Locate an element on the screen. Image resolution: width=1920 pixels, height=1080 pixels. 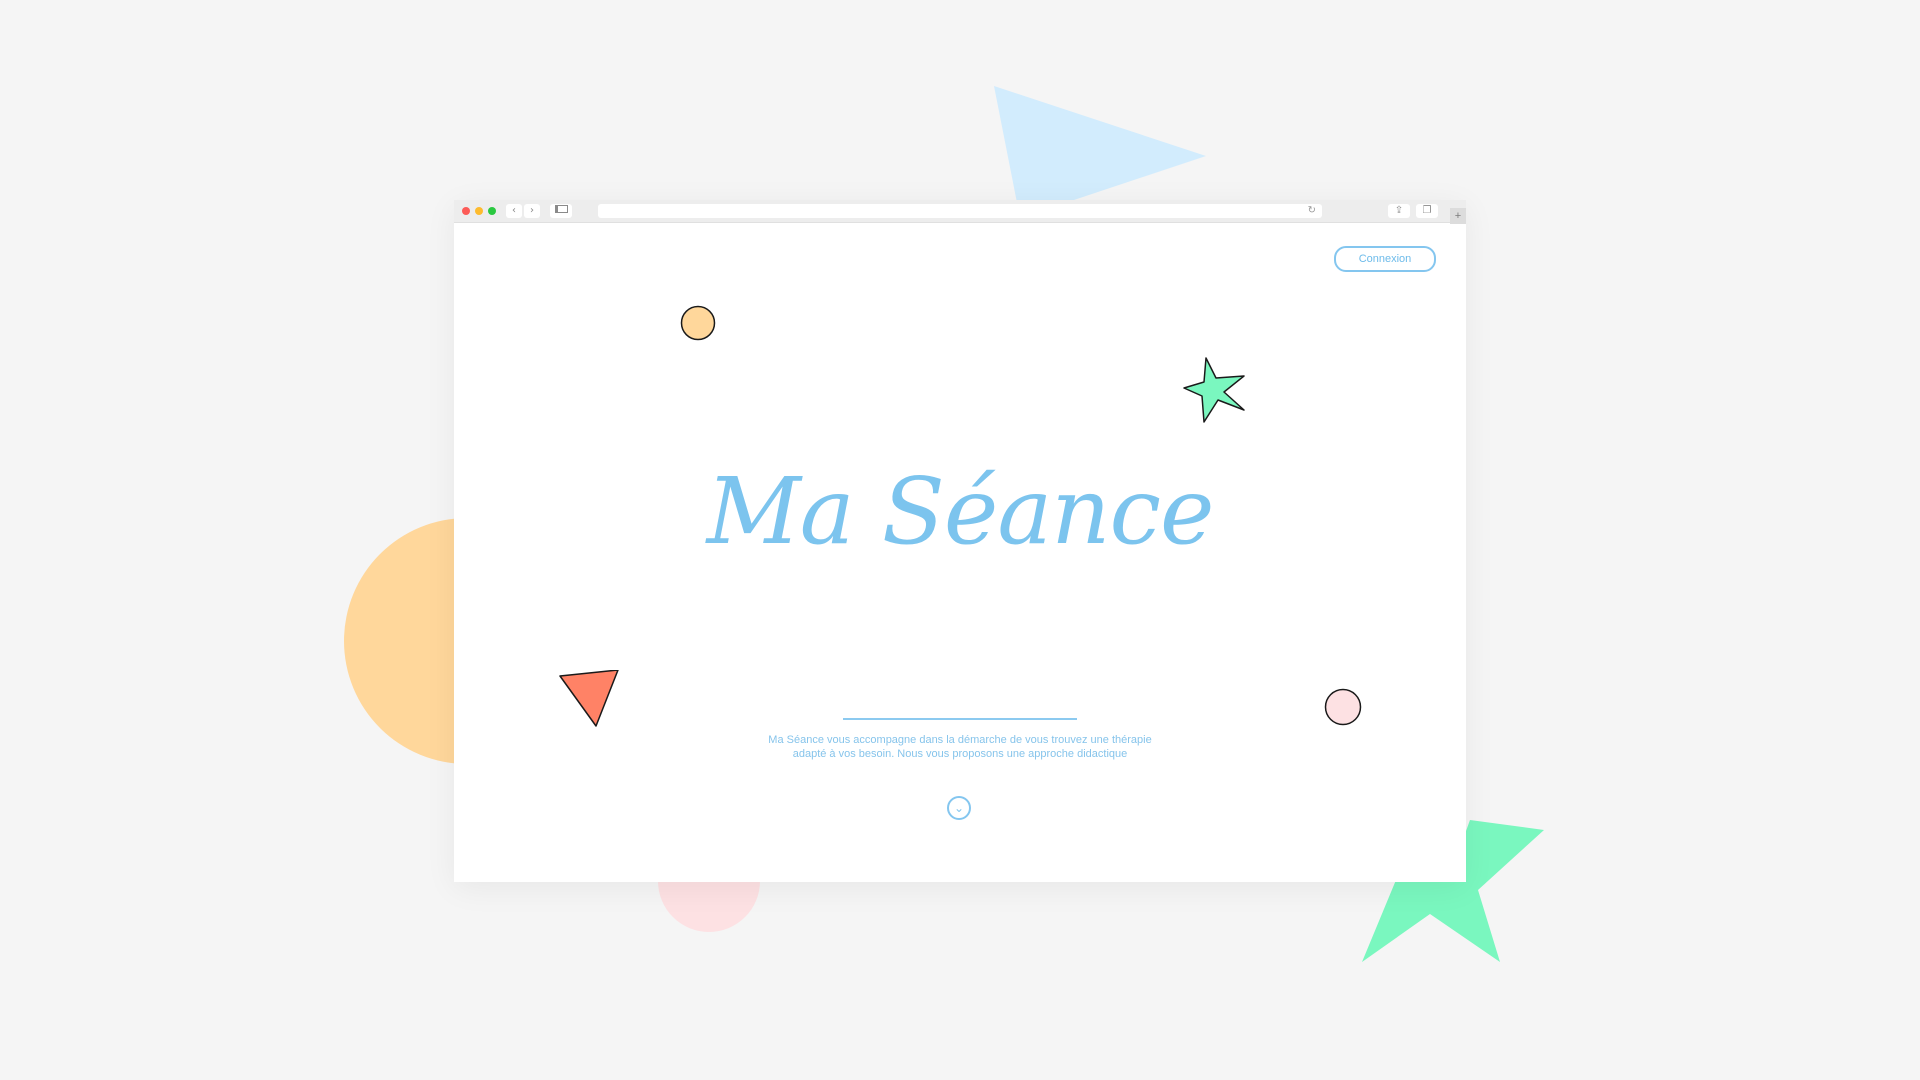
share-button: ⇪ is located at coordinates (1399, 211).